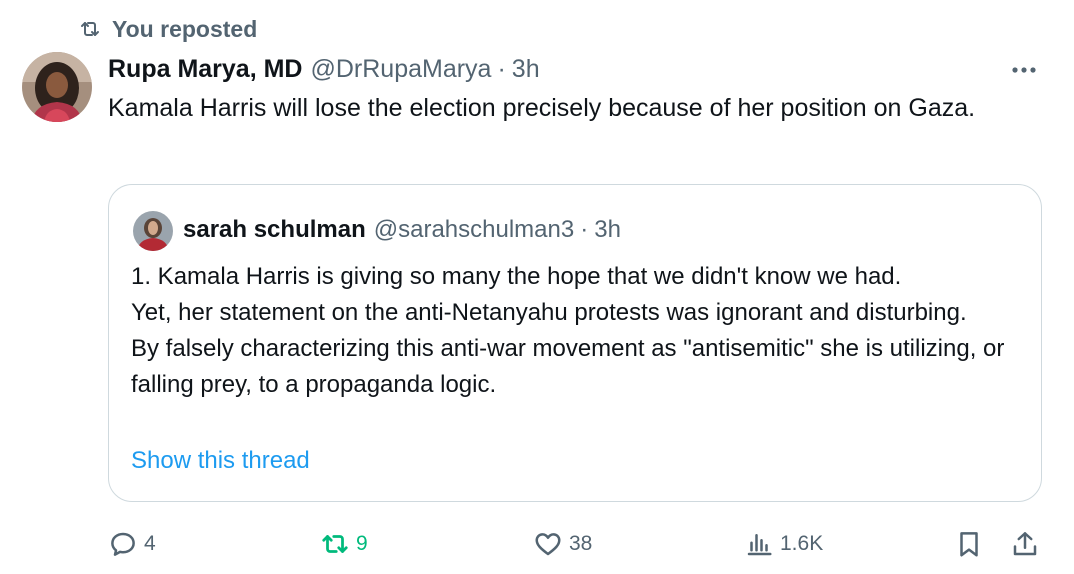  Describe the element at coordinates (57, 87) in the screenshot. I see `avatar` at that location.